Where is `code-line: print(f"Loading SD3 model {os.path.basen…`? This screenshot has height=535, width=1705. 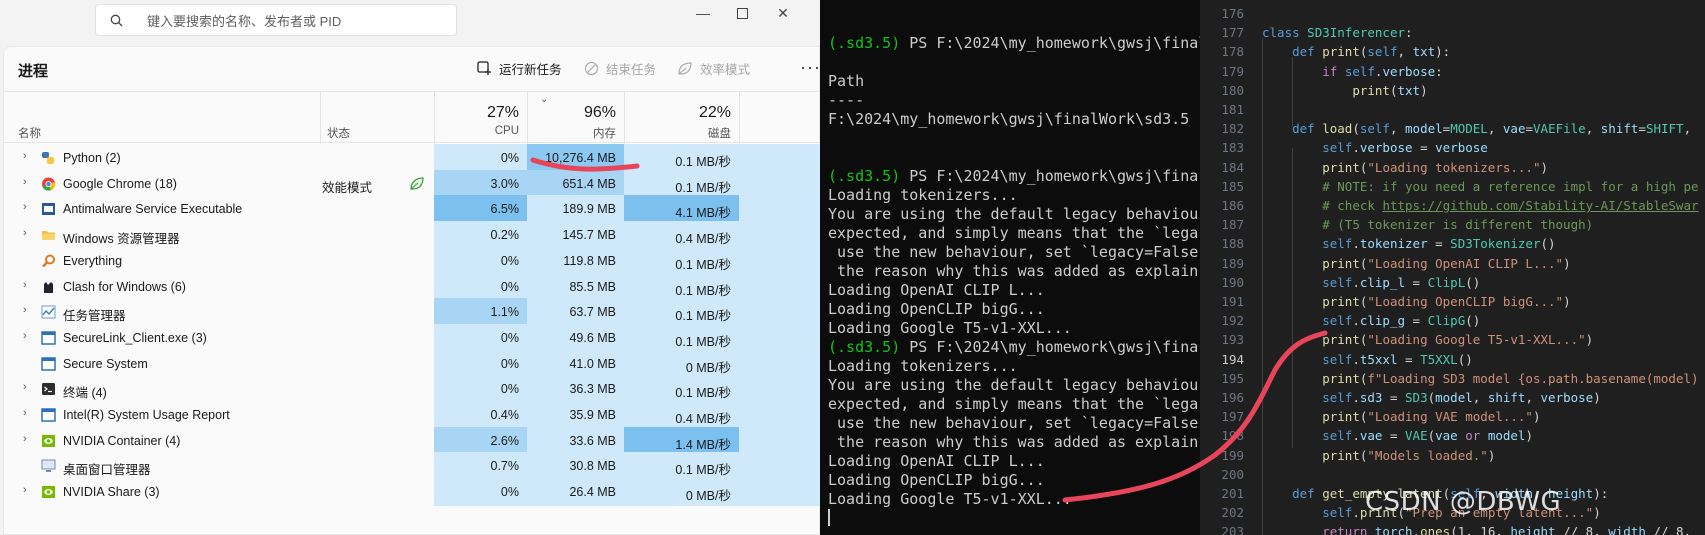
code-line: print(f"Loading SD3 model {os.path.basen… is located at coordinates (1510, 378).